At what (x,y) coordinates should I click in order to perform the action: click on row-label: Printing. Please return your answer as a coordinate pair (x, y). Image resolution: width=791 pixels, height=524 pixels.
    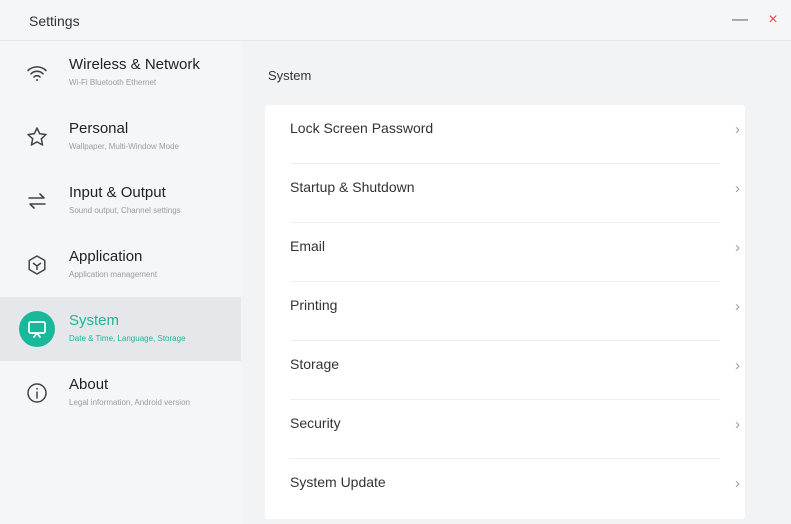
    Looking at the image, I should click on (314, 305).